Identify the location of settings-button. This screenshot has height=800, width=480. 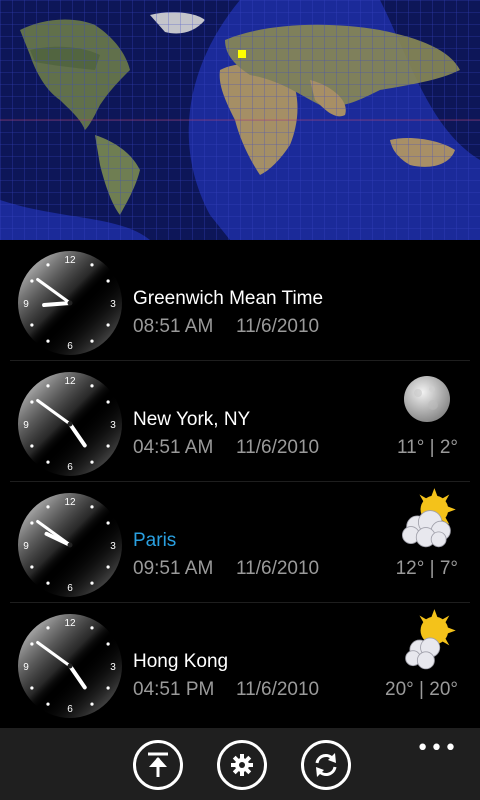
(242, 765).